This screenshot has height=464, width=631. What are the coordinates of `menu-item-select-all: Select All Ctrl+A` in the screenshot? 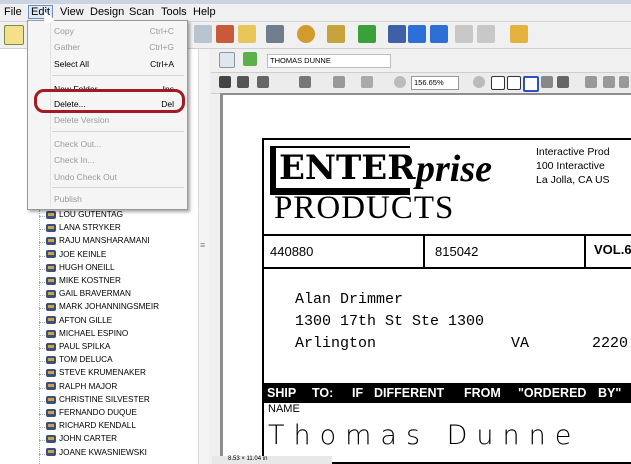 It's located at (107, 65).